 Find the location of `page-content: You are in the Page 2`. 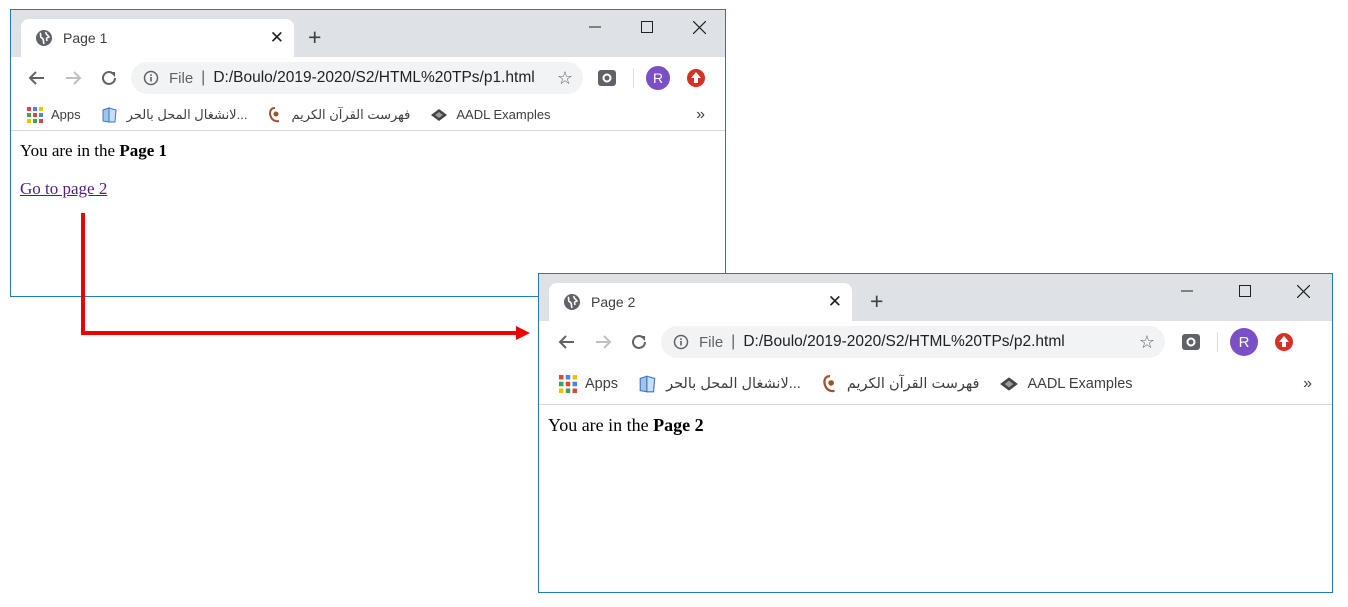

page-content: You are in the Page 2 is located at coordinates (935, 434).